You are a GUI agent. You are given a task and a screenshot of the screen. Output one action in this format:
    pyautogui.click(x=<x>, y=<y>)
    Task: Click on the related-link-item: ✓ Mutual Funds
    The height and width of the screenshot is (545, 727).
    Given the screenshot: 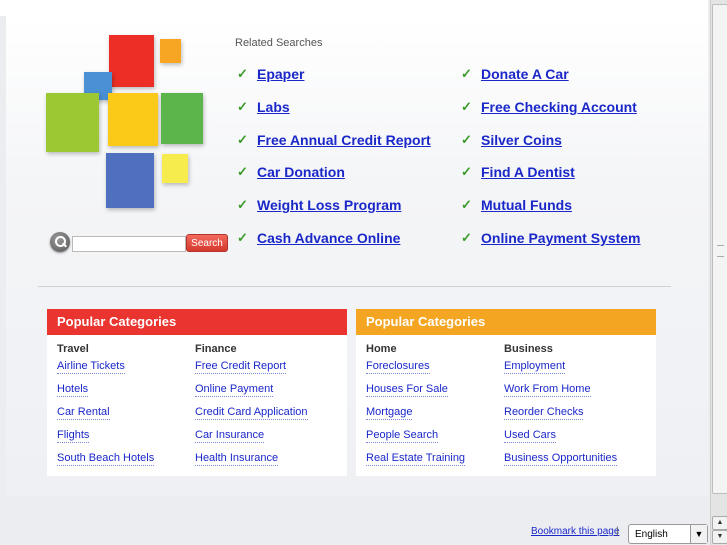 What is the action you would take?
    pyautogui.click(x=516, y=205)
    